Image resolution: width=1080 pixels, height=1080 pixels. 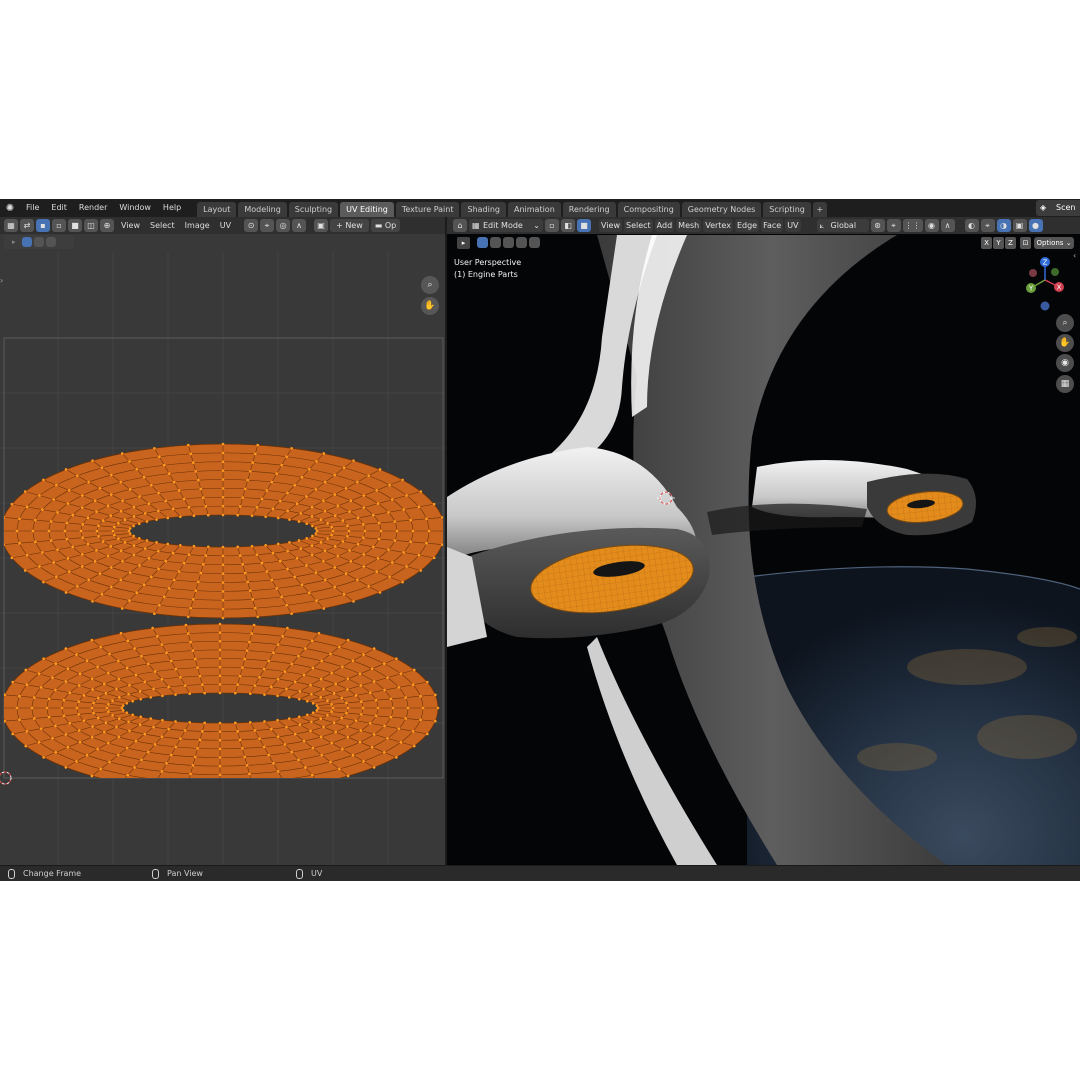 What do you see at coordinates (552, 225) in the screenshot?
I see `vertex-mode-icon: ▫` at bounding box center [552, 225].